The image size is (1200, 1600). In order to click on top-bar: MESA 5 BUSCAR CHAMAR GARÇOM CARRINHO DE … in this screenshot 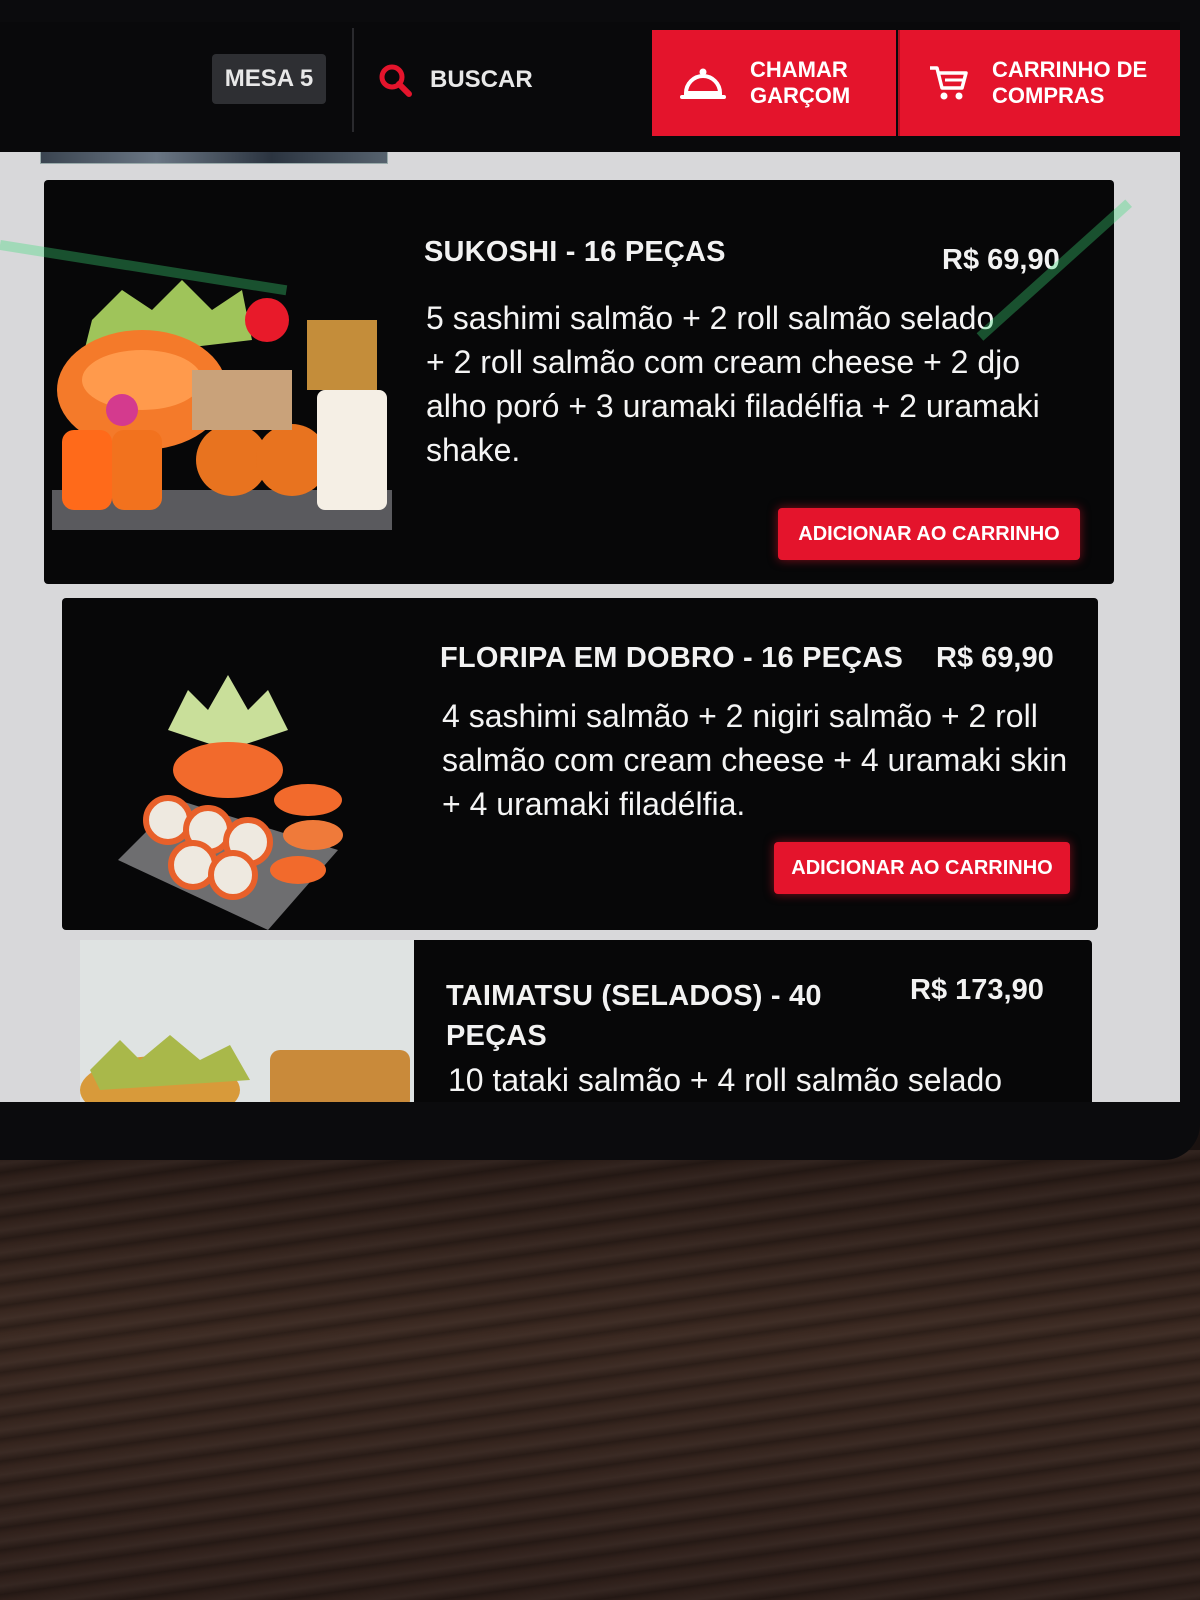, I will do `click(590, 87)`.